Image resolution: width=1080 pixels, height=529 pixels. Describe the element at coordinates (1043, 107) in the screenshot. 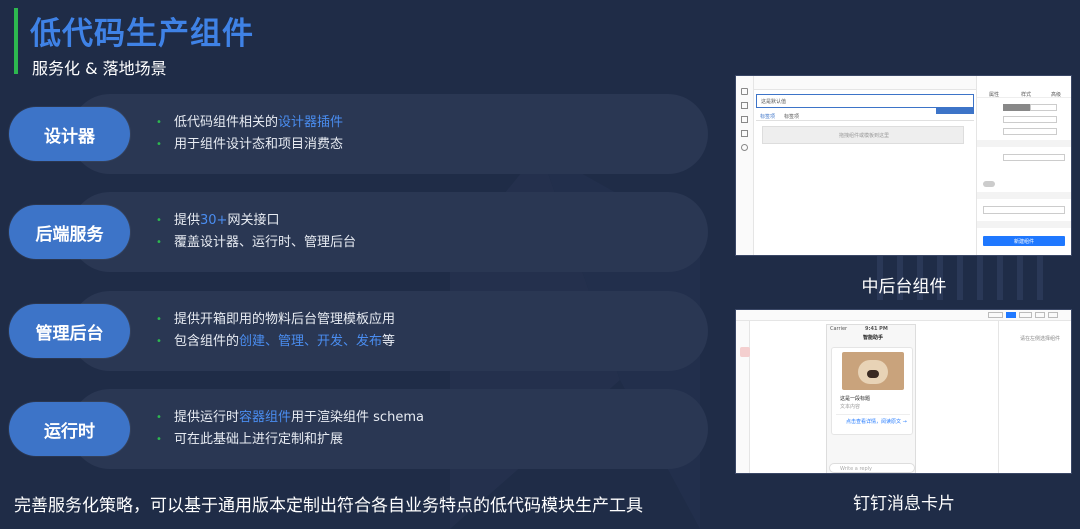

I see `panel-segment` at that location.